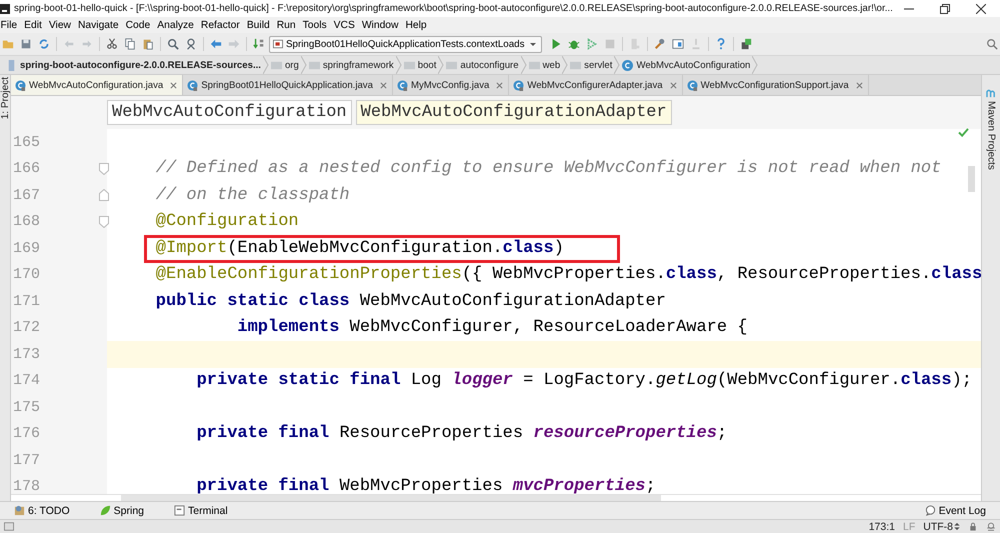 The width and height of the screenshot is (1000, 533). Describe the element at coordinates (173, 44) in the screenshot. I see `find-icon` at that location.